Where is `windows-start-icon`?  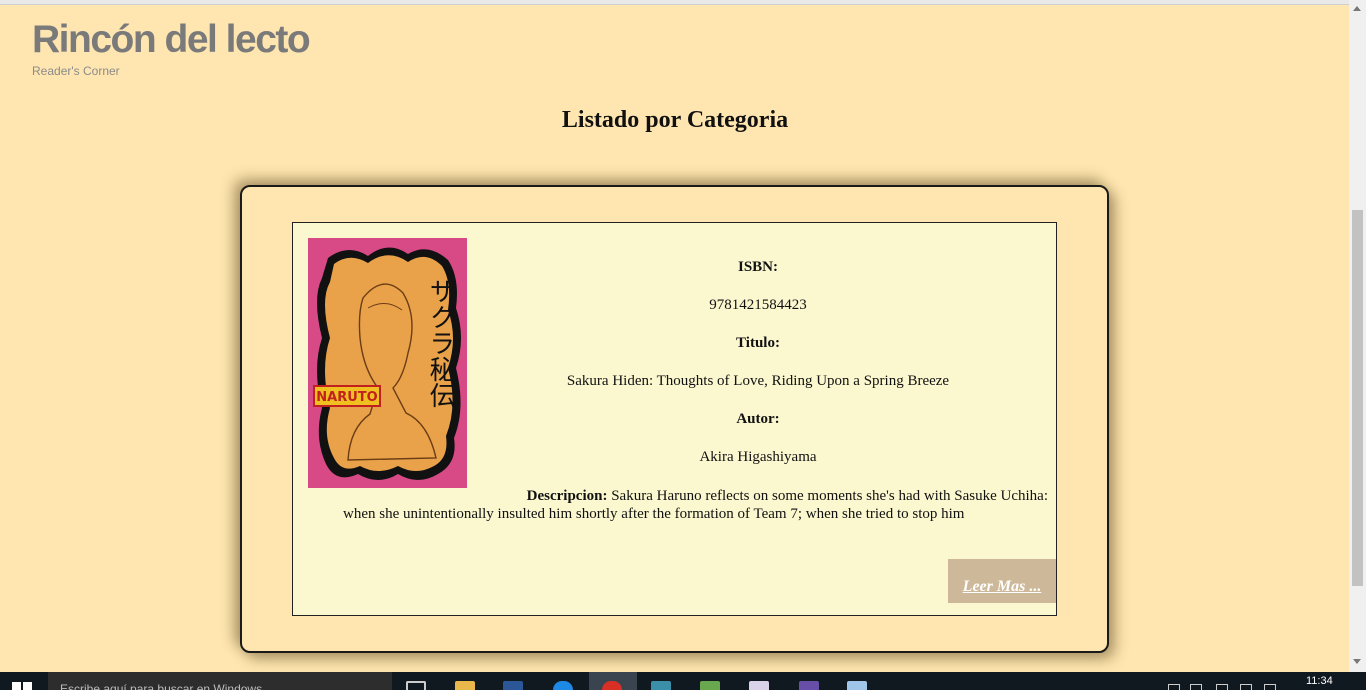
windows-start-icon is located at coordinates (22, 686).